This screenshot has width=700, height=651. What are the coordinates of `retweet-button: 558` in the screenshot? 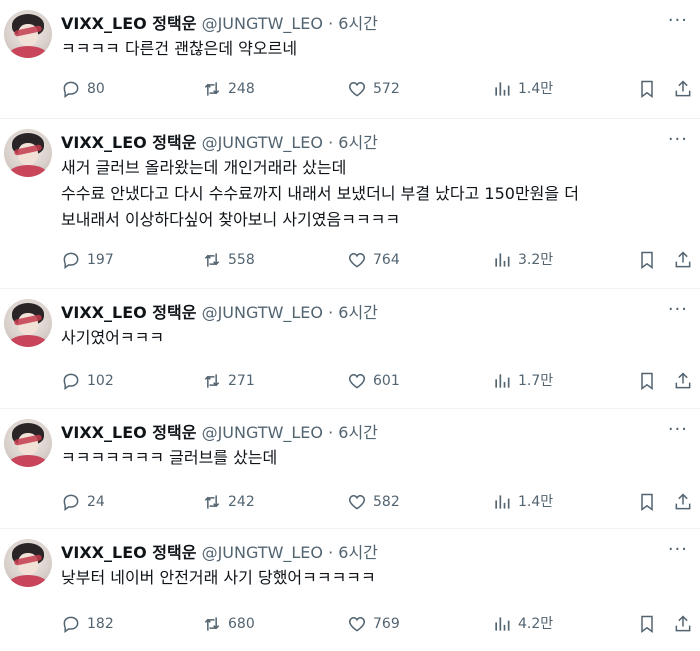 It's located at (228, 260).